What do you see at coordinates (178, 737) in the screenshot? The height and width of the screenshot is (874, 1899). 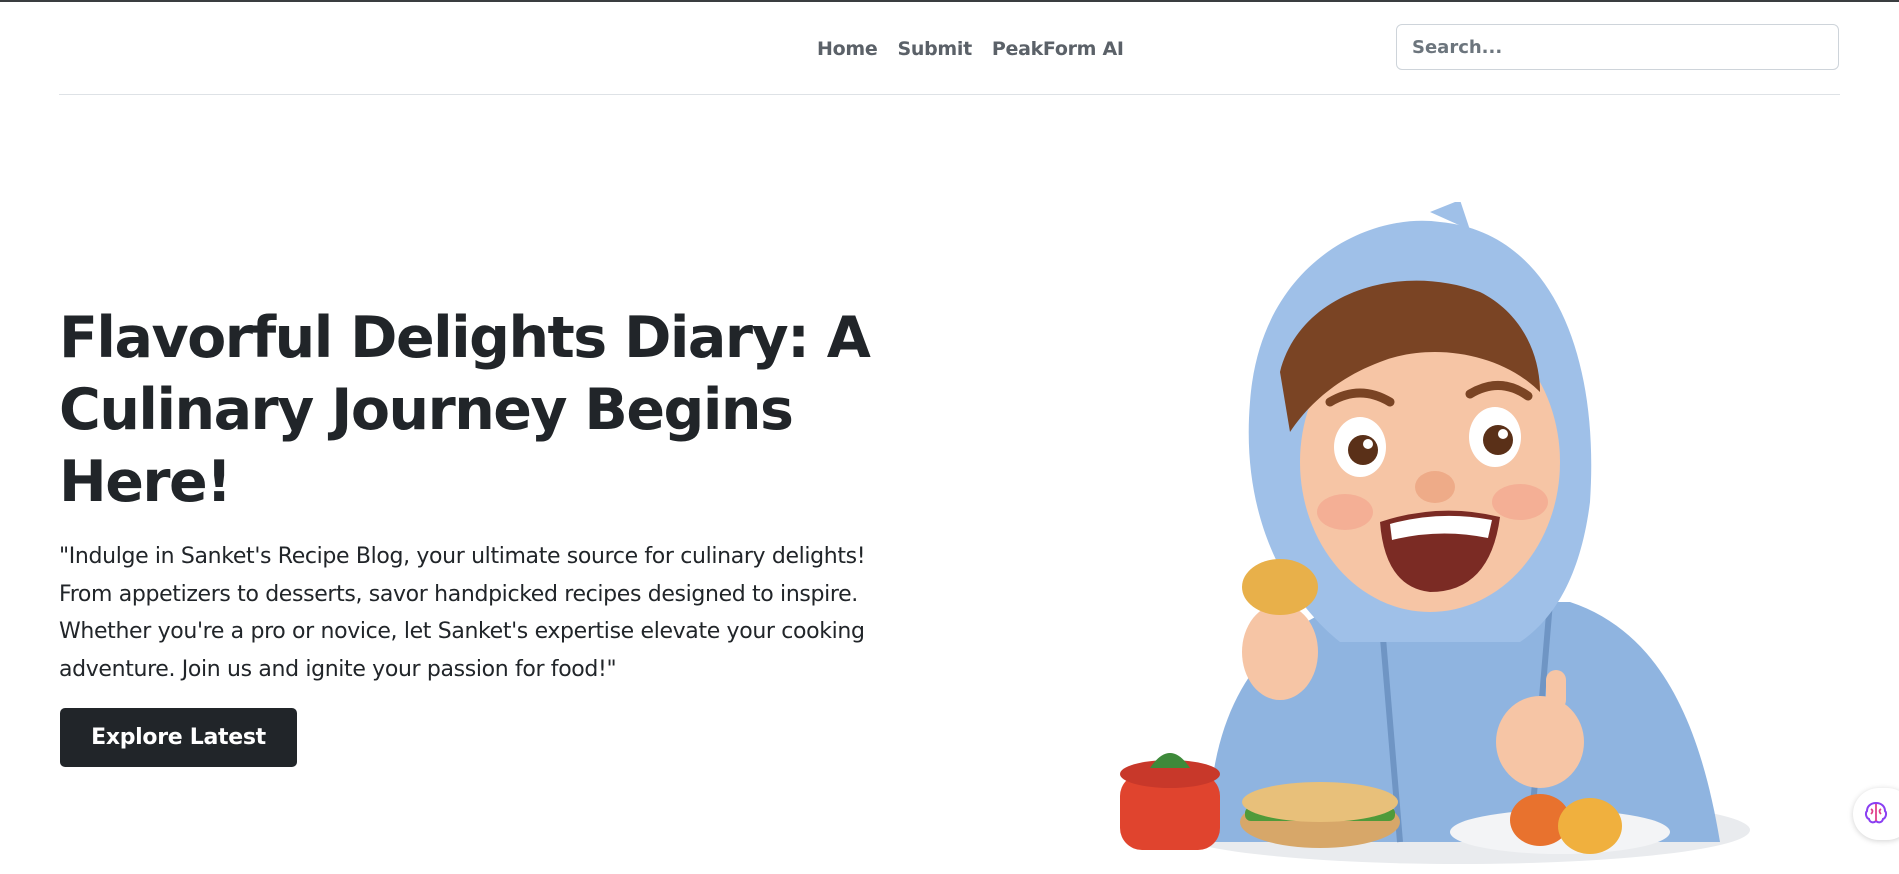 I see `explore-latest-button: Explore Latest` at bounding box center [178, 737].